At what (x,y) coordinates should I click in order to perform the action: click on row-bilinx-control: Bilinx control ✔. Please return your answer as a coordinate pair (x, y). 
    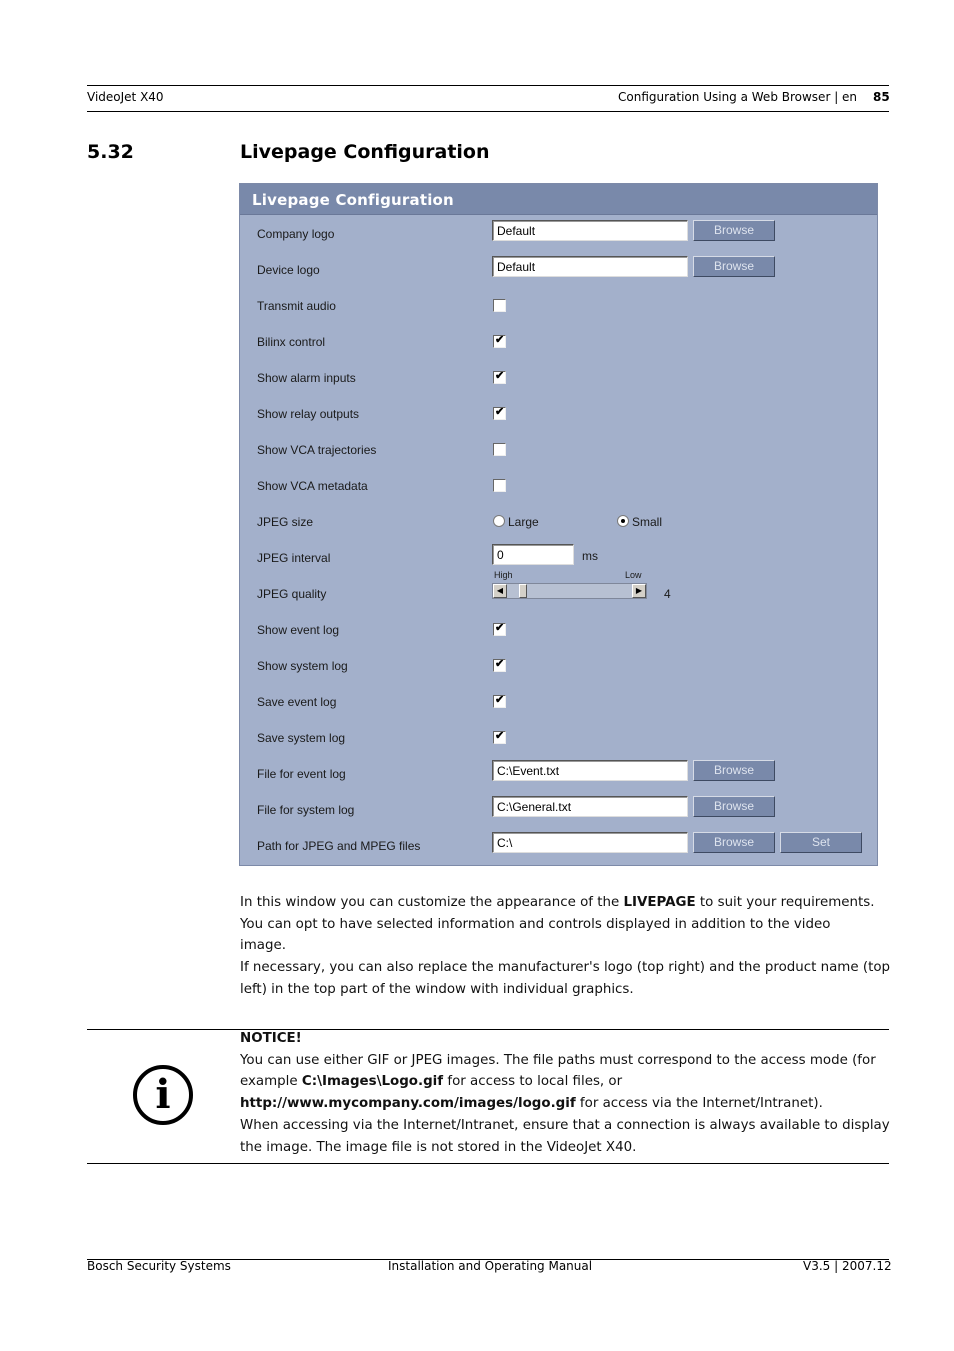
    Looking at the image, I should click on (558, 342).